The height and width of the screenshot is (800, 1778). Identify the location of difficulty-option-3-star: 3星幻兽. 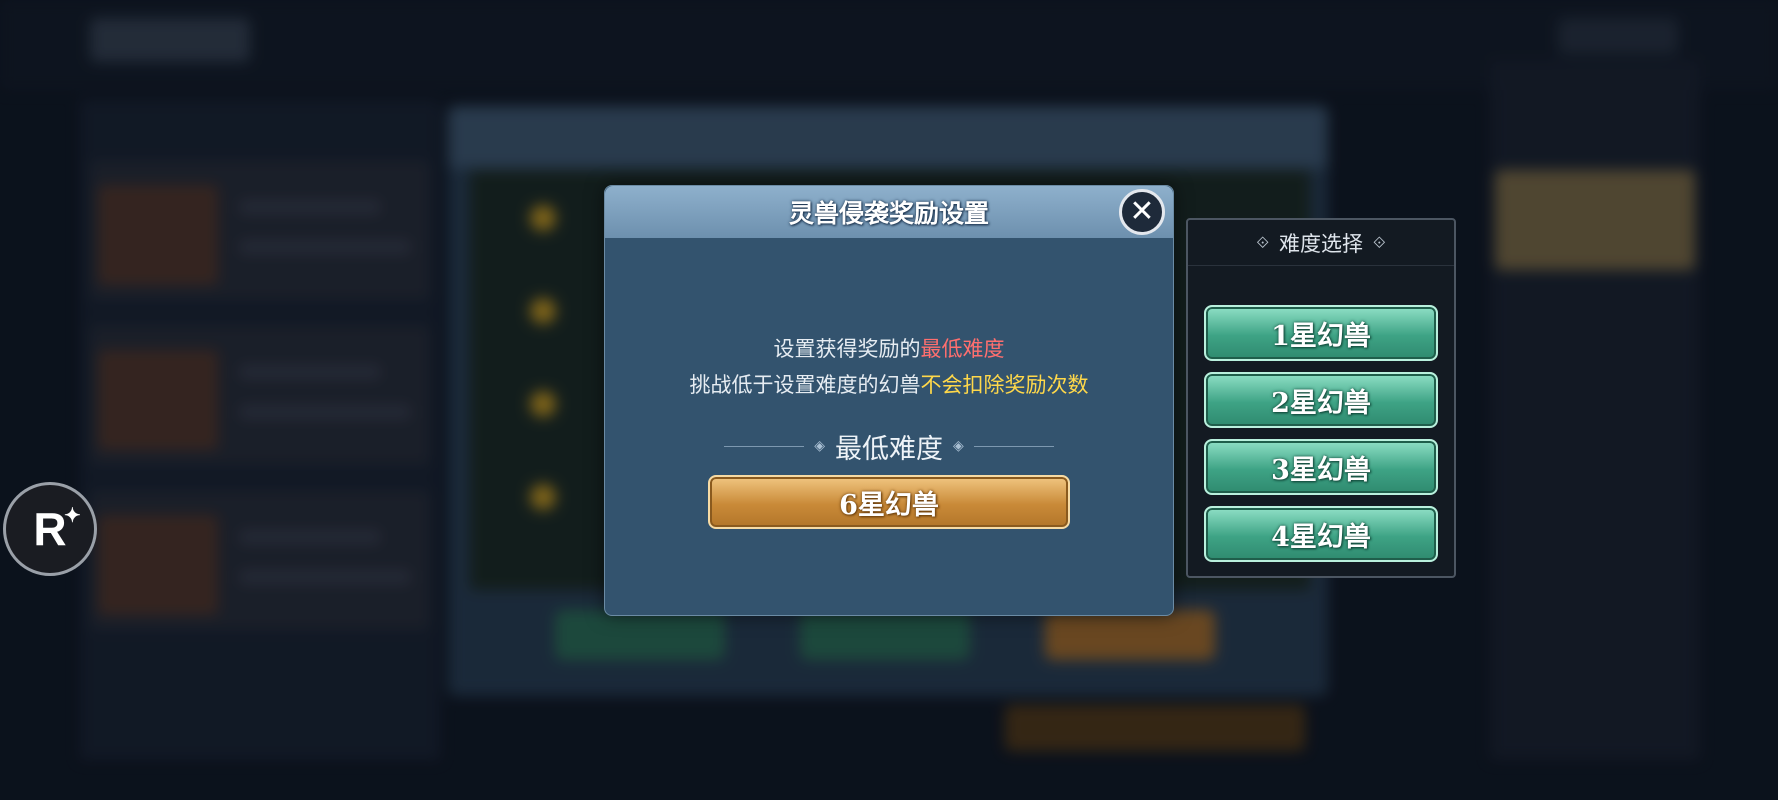
(1321, 467).